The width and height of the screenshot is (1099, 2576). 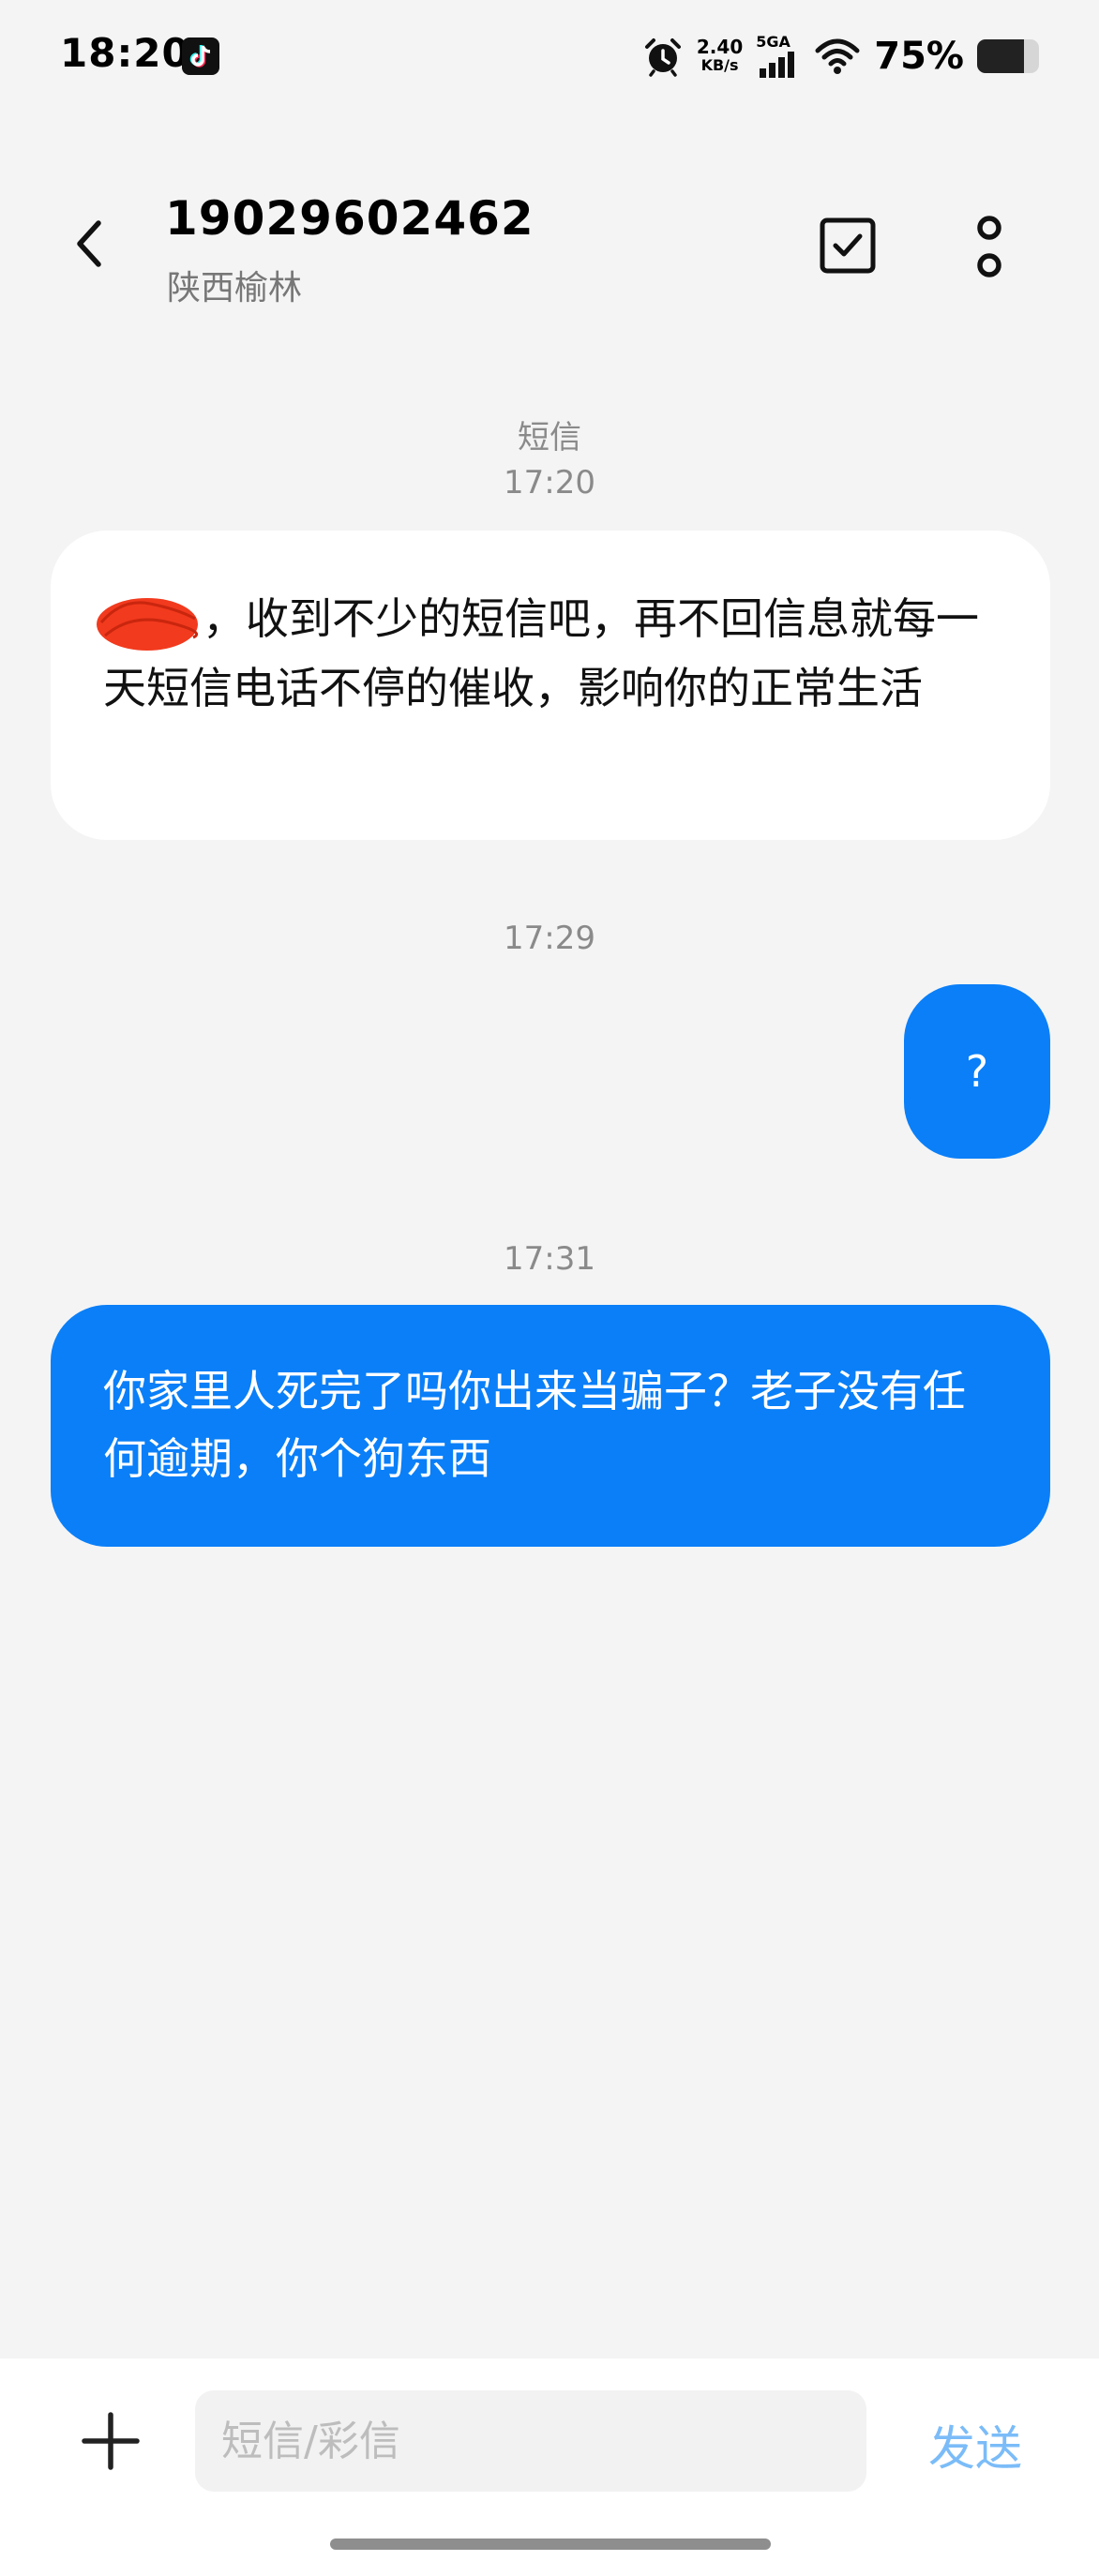 I want to click on battery-percent: 75%, so click(x=919, y=56).